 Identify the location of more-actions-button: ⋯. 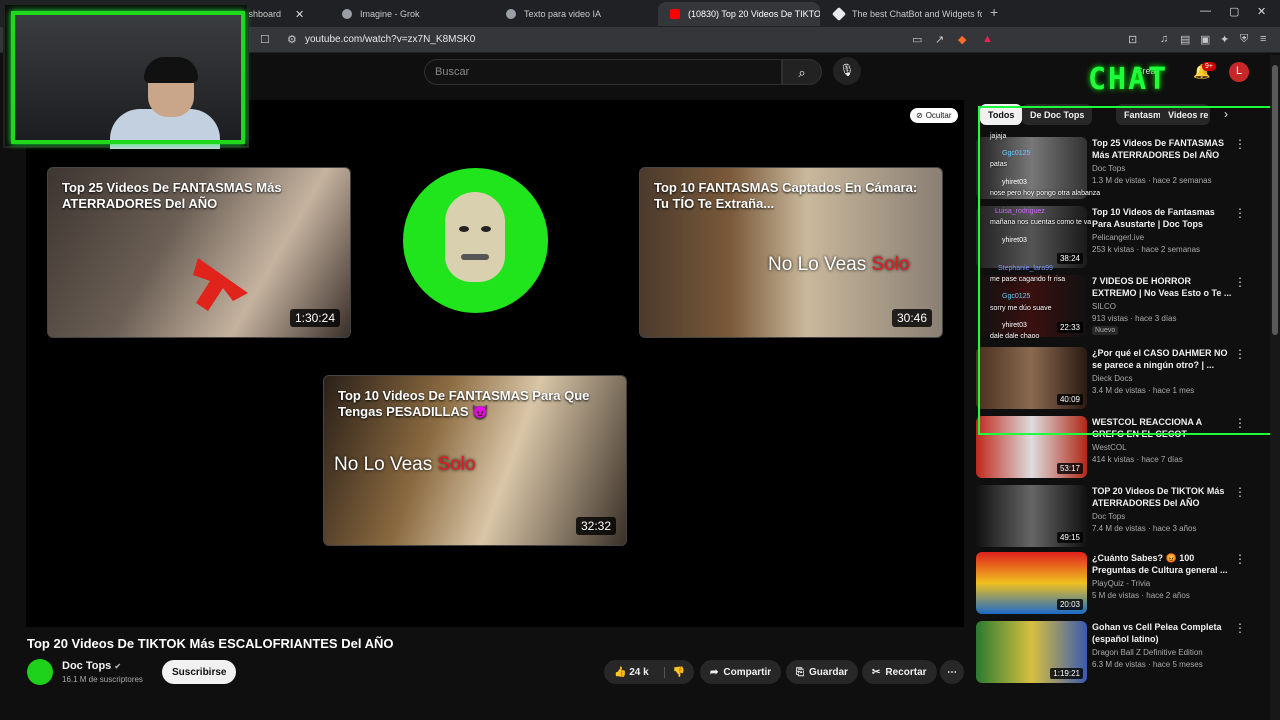
(952, 672).